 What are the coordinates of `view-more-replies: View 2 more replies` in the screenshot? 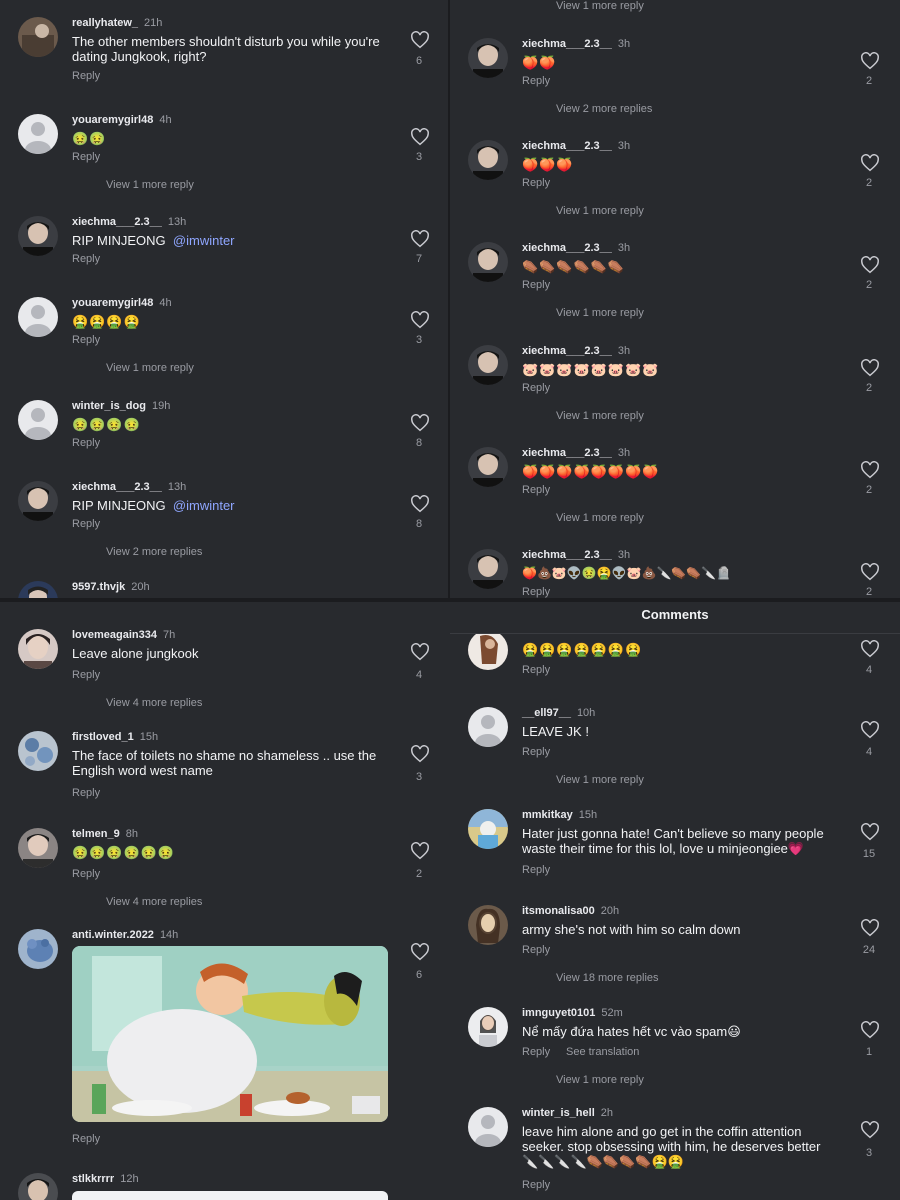 It's located at (604, 109).